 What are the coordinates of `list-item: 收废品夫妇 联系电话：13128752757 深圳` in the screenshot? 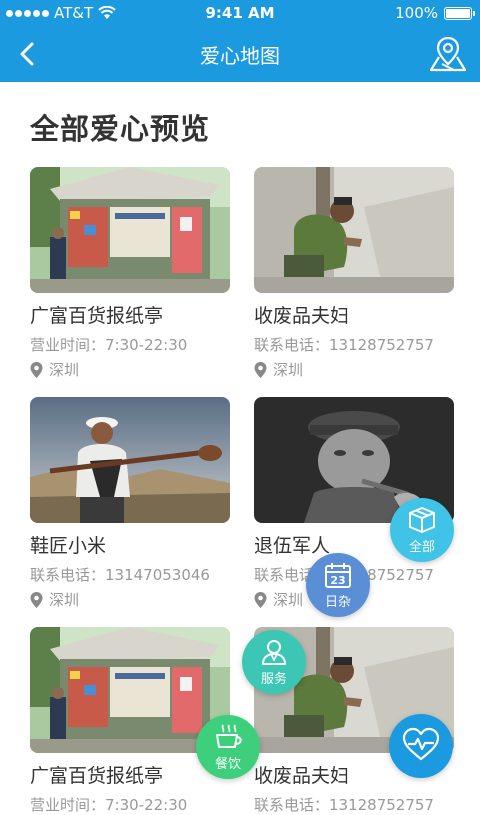 It's located at (354, 273).